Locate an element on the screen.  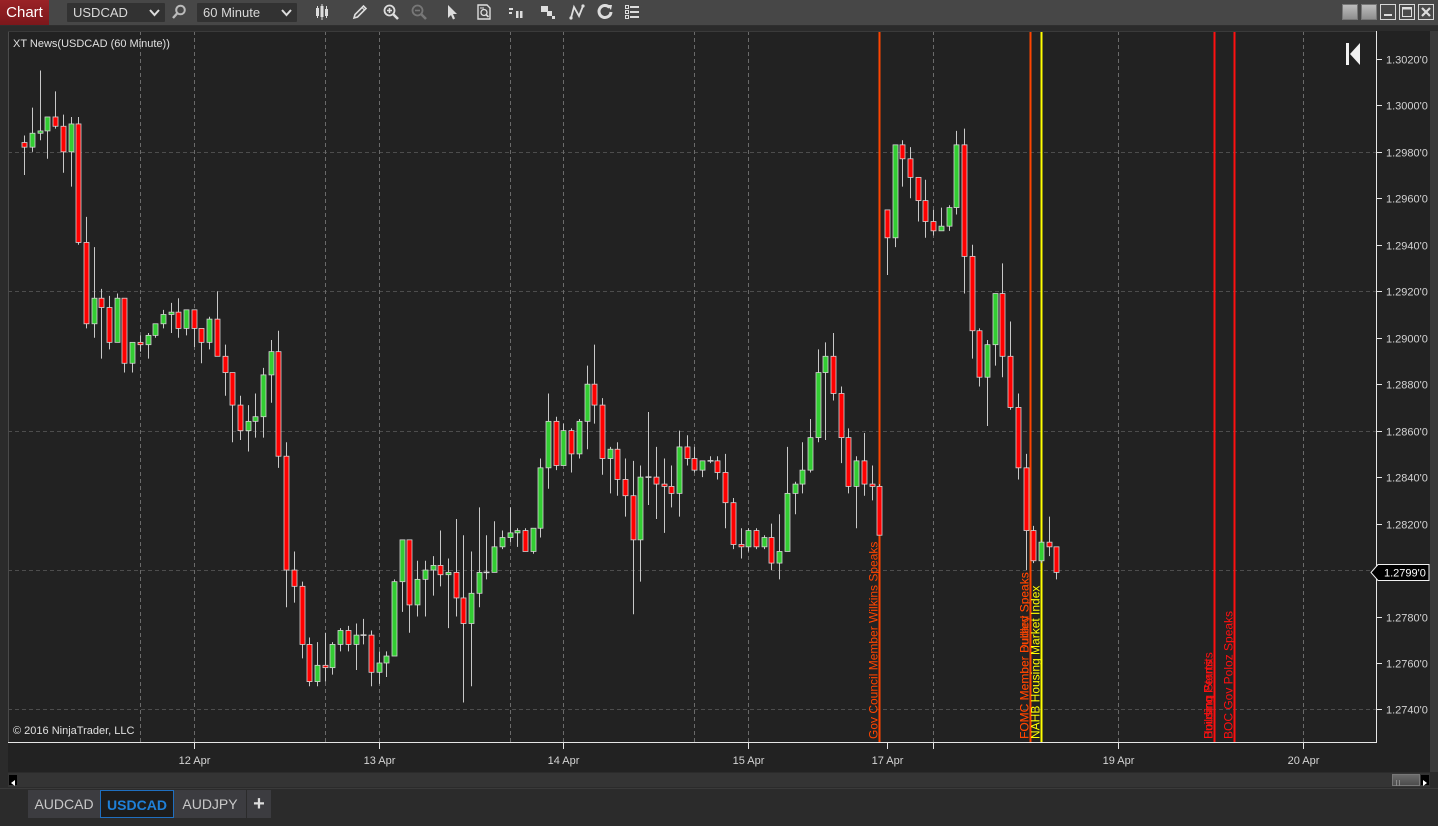
chart-style-button is located at coordinates (322, 12).